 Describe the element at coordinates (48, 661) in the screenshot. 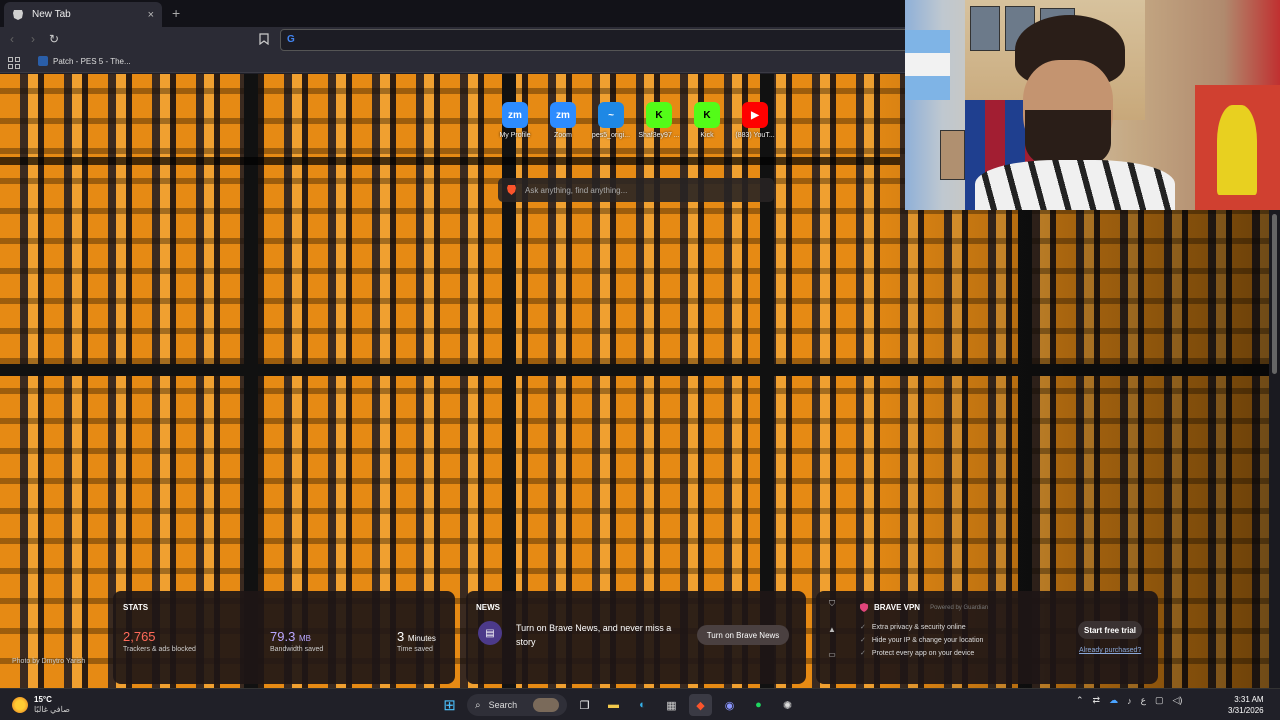

I see `photo-credit: Photo by Dmytro Yarish` at that location.